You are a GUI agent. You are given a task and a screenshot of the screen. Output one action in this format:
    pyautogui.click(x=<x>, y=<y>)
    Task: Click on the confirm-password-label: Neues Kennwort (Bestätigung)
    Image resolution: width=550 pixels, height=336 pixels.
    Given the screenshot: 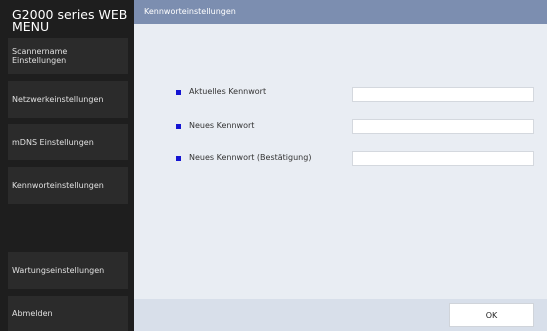 What is the action you would take?
    pyautogui.click(x=250, y=157)
    